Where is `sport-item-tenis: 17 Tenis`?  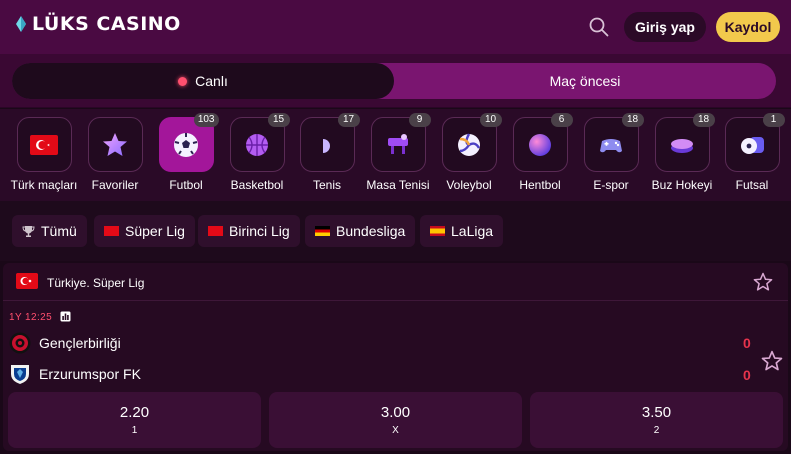
sport-item-tenis: 17 Tenis is located at coordinates (327, 152).